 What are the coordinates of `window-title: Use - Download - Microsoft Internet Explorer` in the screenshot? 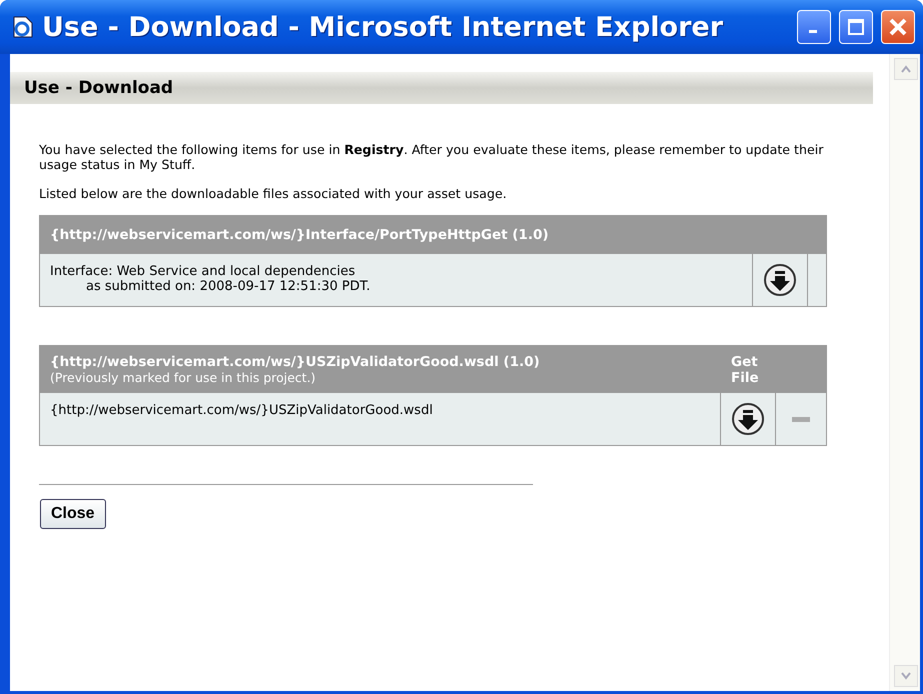 It's located at (383, 27).